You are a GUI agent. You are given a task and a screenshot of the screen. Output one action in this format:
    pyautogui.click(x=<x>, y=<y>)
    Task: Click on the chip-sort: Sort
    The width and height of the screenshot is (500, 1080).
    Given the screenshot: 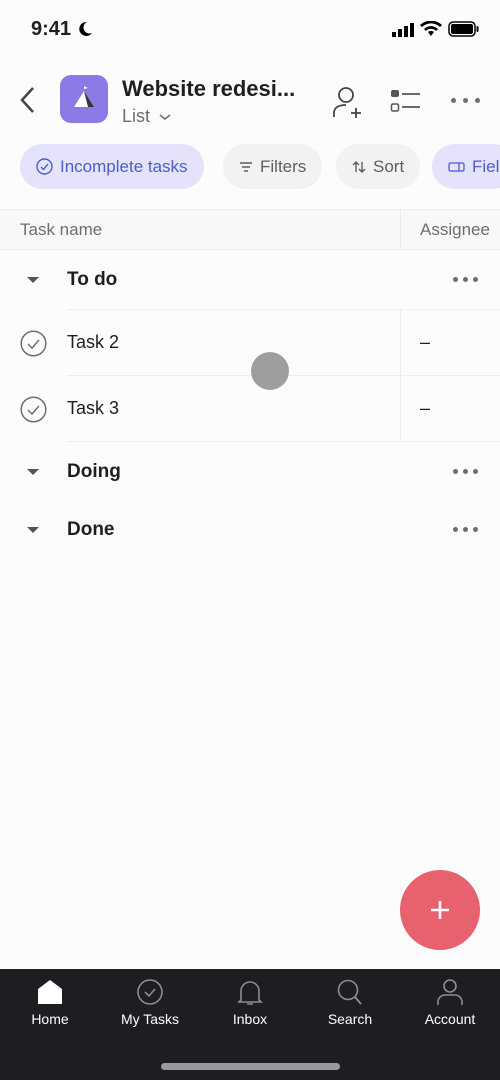 What is the action you would take?
    pyautogui.click(x=378, y=166)
    